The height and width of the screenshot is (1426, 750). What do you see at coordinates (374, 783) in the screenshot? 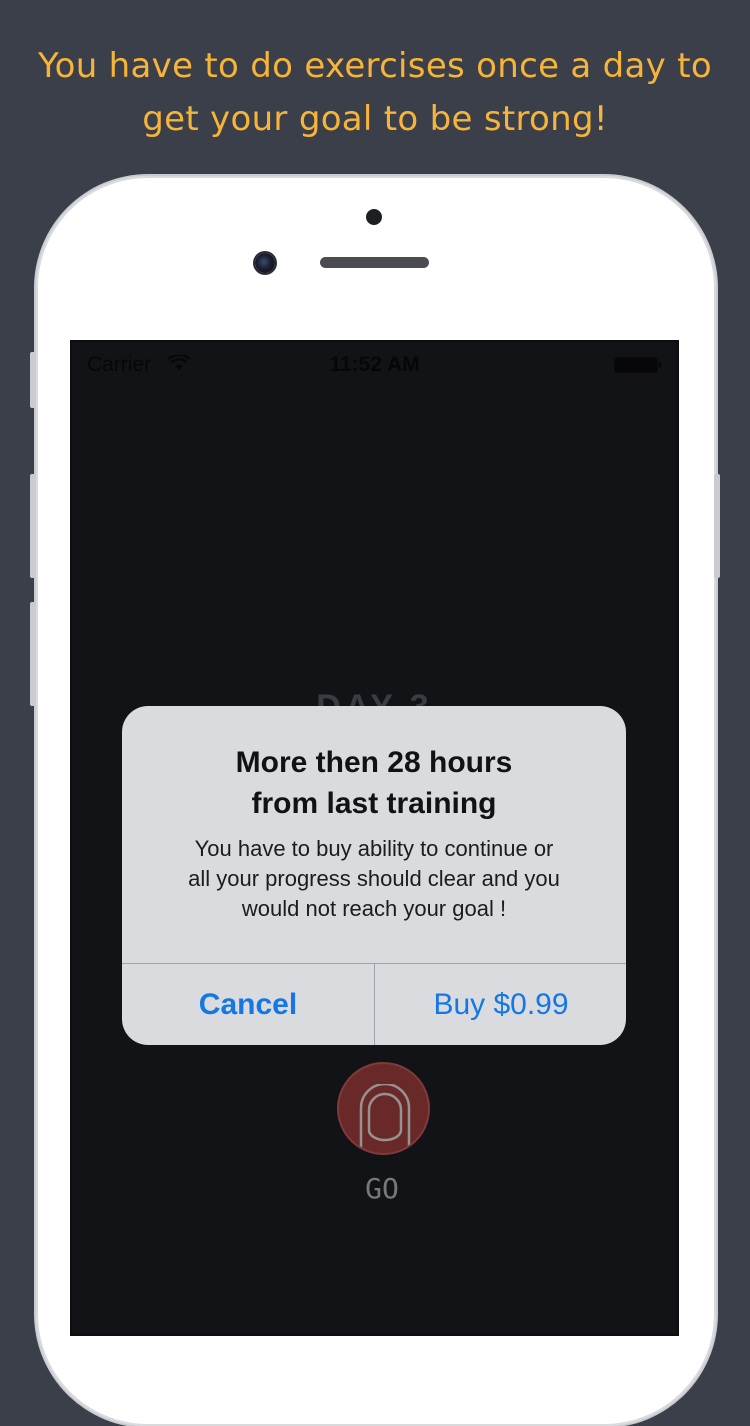
I see `alert-title: More then 28 hours from last training` at bounding box center [374, 783].